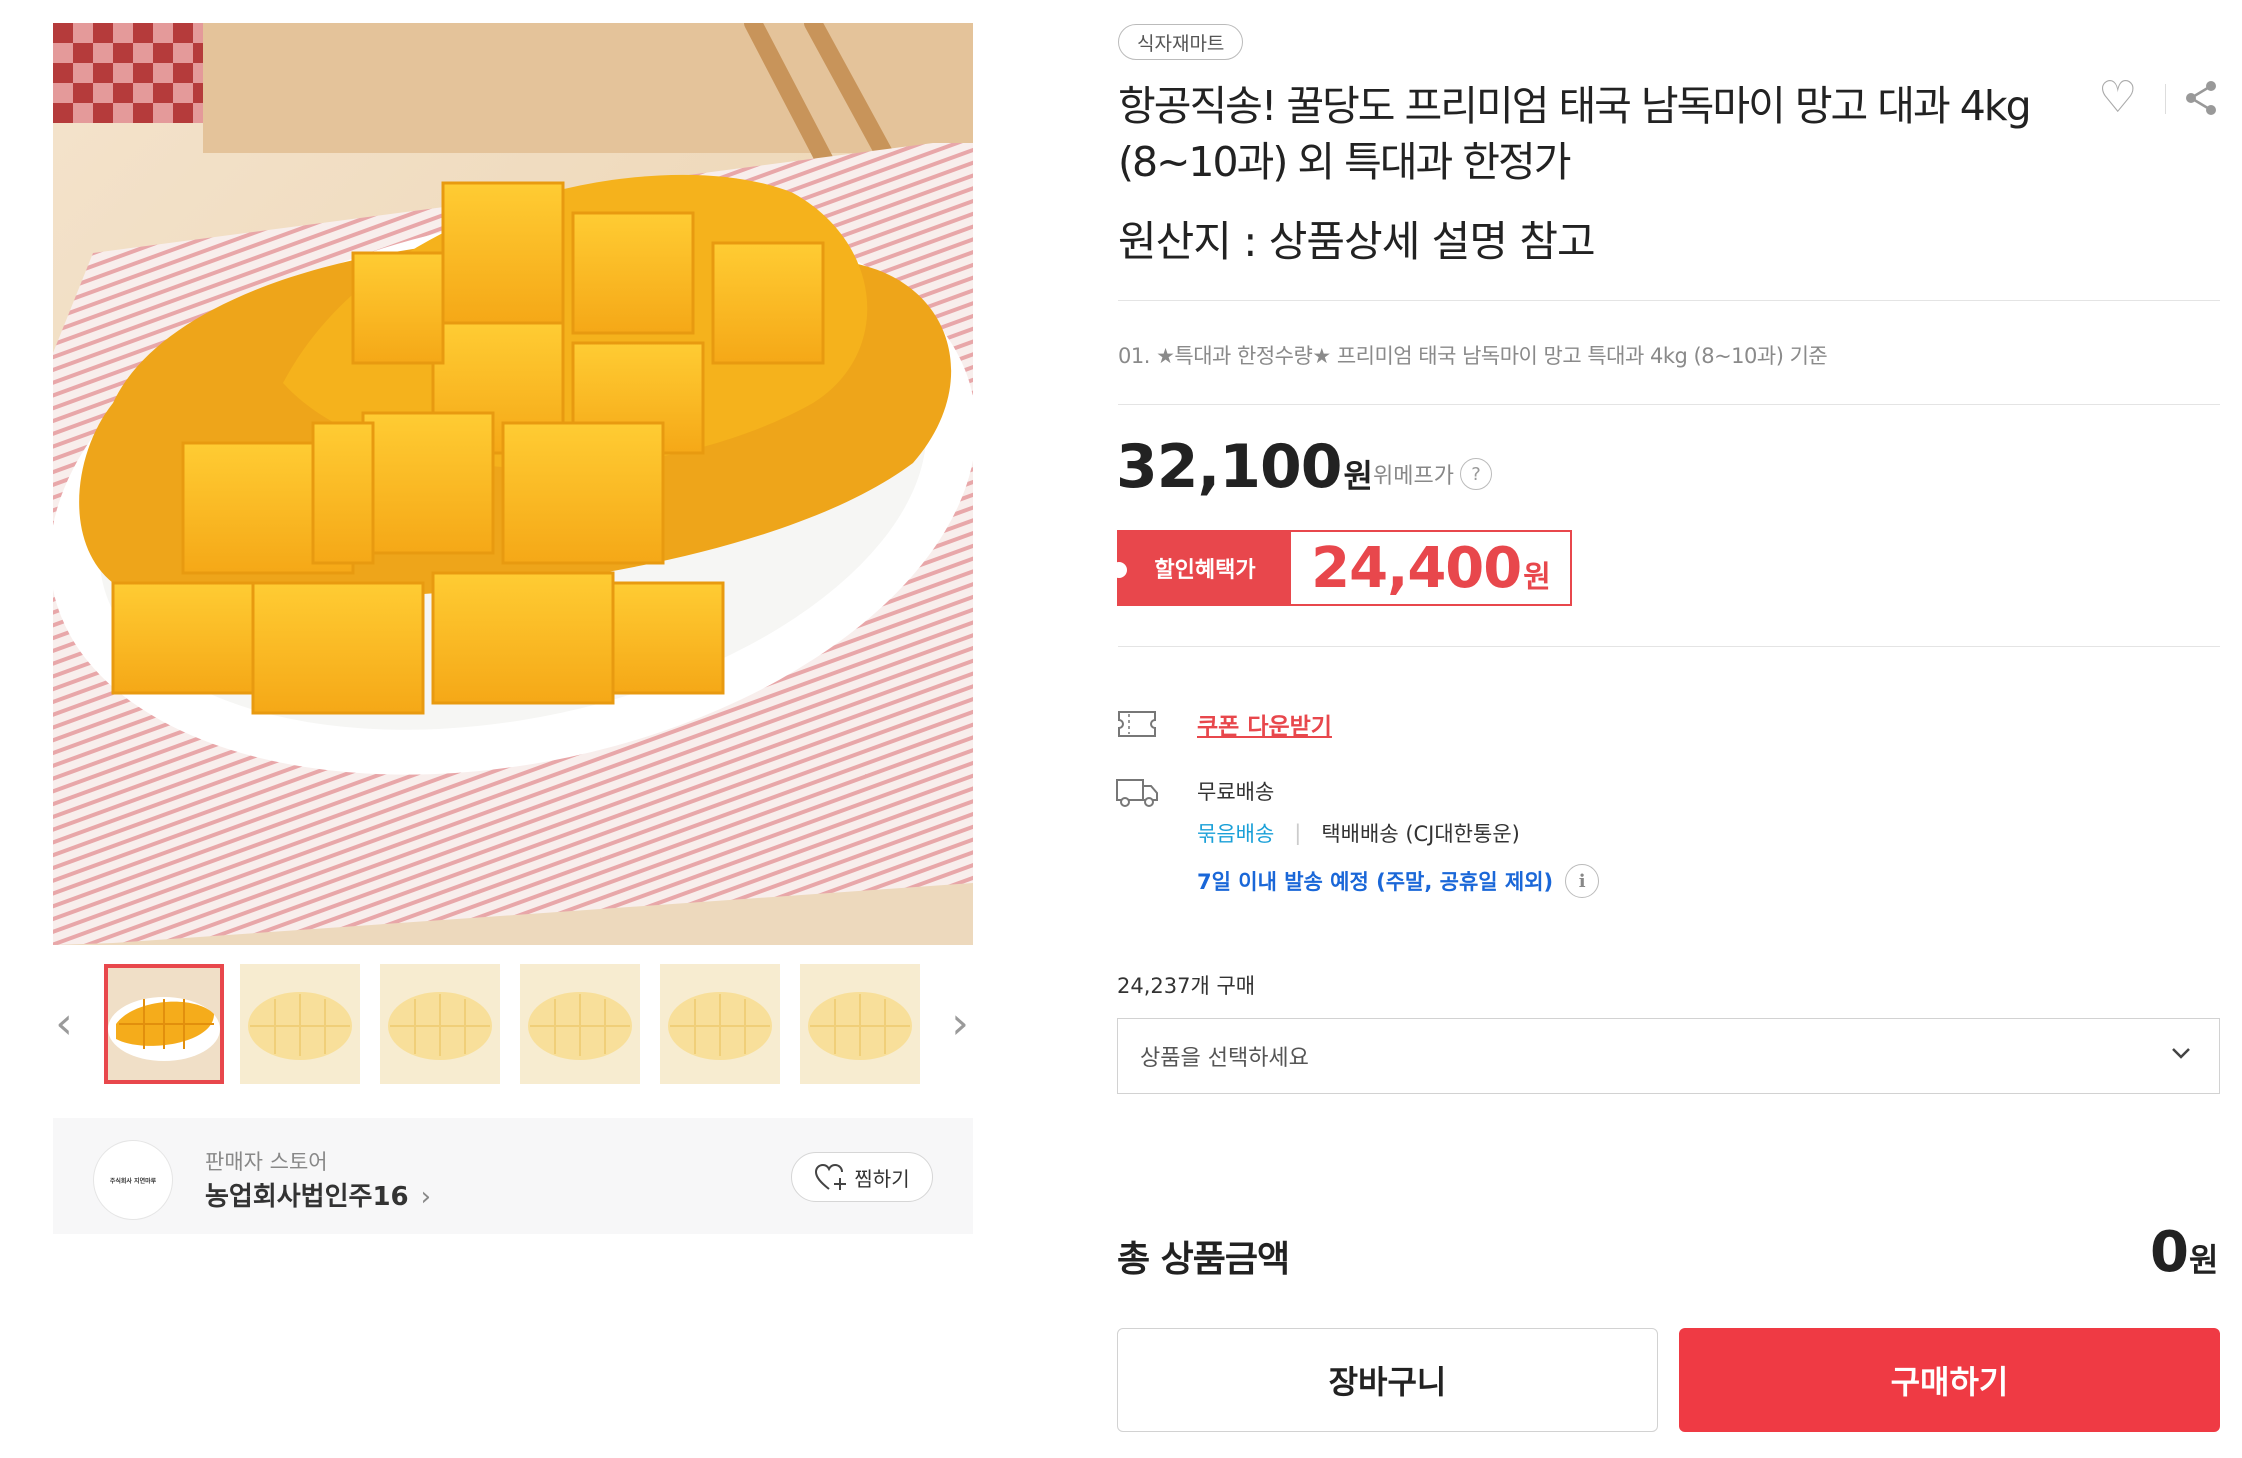 Image resolution: width=2242 pixels, height=1458 pixels. What do you see at coordinates (1416, 568) in the screenshot?
I see `discount-value: 24,400` at bounding box center [1416, 568].